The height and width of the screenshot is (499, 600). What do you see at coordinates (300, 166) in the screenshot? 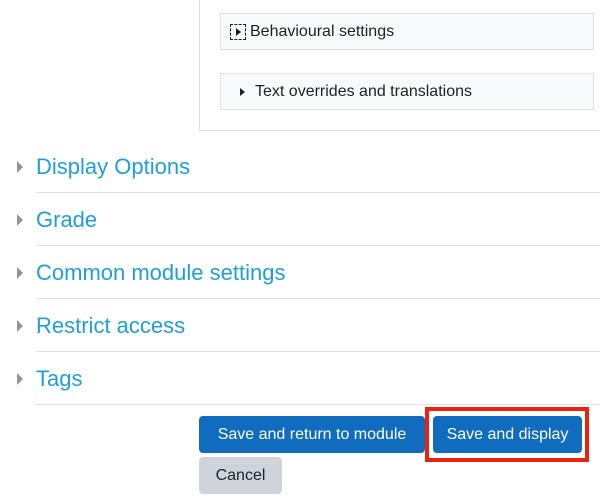
I see `section-display-options: Display Options` at bounding box center [300, 166].